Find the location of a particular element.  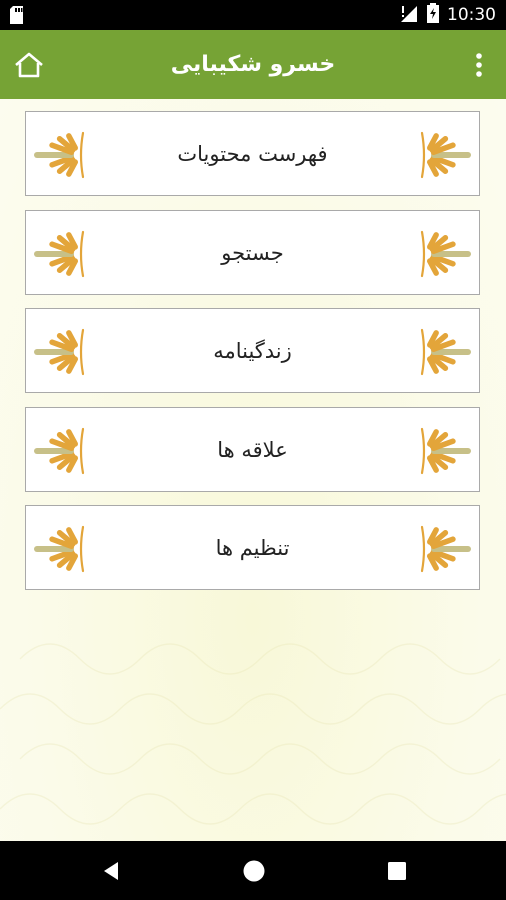

battery-icon is located at coordinates (433, 15).